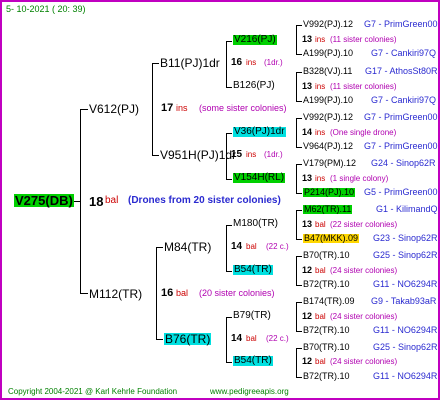 Image resolution: width=440 pixels, height=400 pixels. I want to click on root-queen: V275(DB), so click(44, 200).